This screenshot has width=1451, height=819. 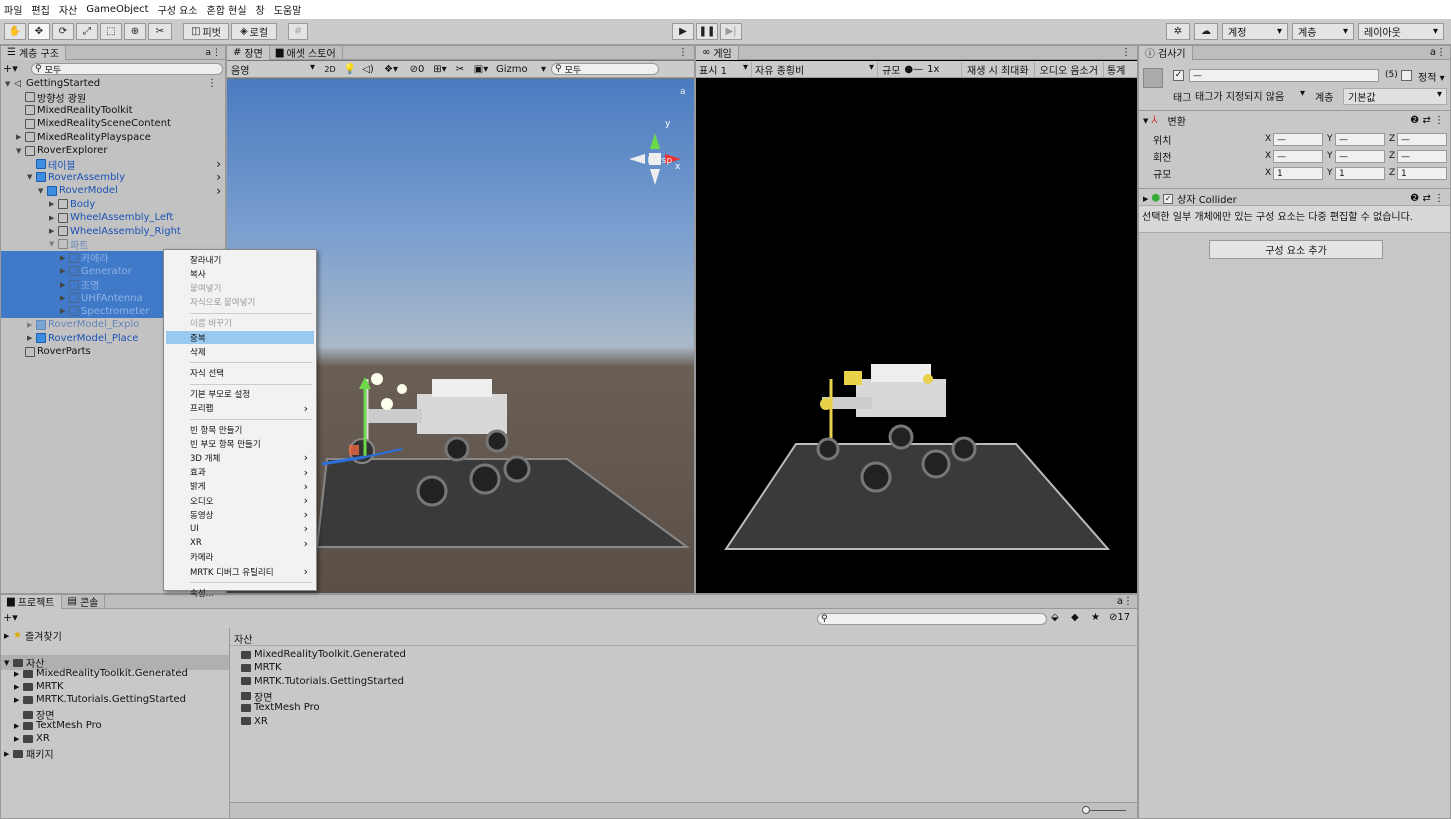 I want to click on context-menu-item: 이름 바꾸기, so click(x=240, y=323).